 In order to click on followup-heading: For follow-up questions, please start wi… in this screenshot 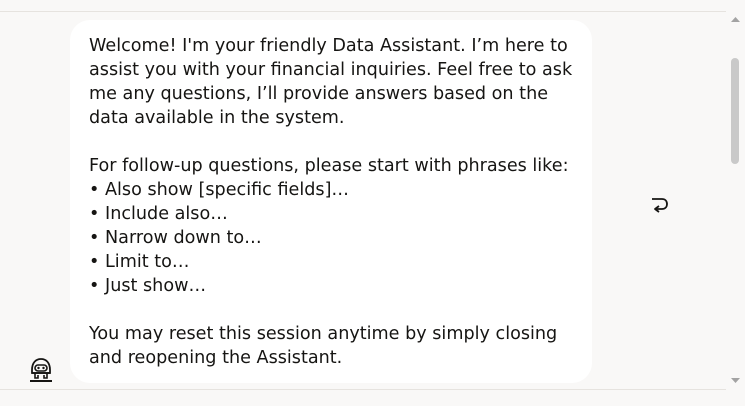, I will do `click(329, 166)`.